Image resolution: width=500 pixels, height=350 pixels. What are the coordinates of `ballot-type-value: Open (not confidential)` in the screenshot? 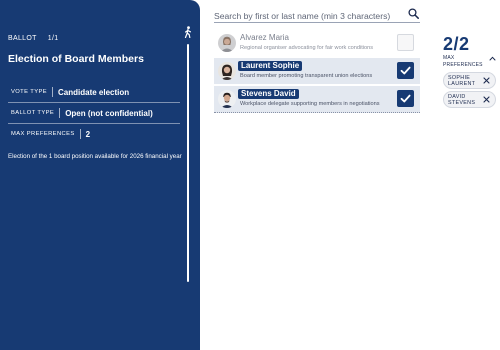 It's located at (109, 113).